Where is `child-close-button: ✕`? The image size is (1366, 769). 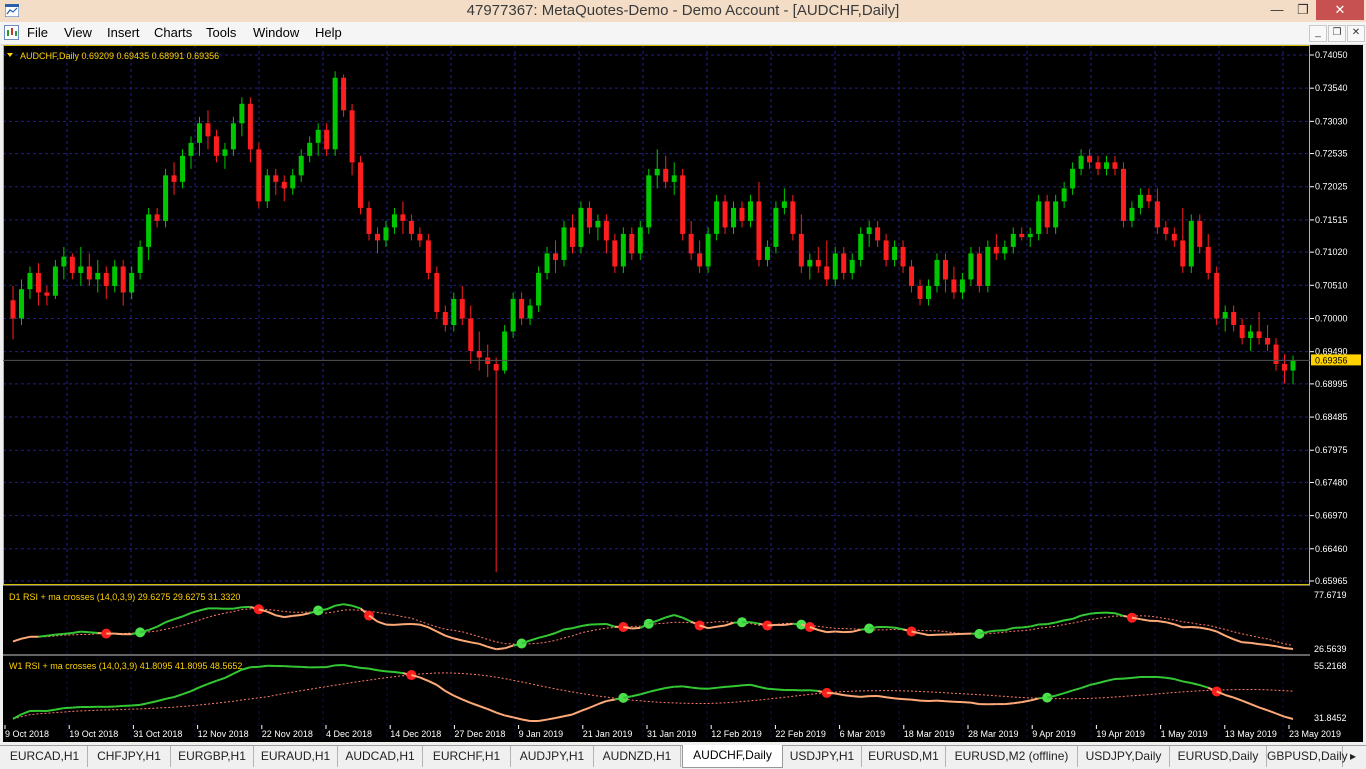 child-close-button: ✕ is located at coordinates (1356, 33).